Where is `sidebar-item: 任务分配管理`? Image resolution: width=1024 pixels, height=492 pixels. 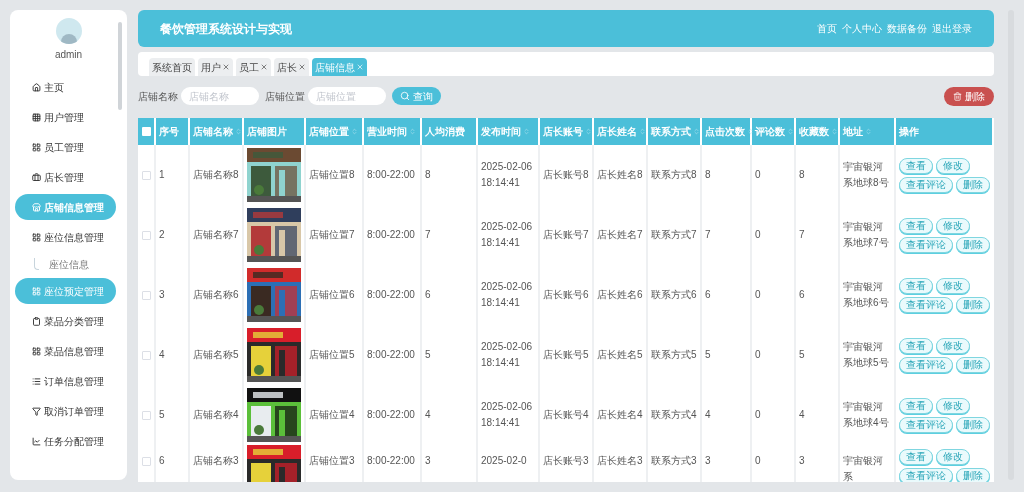 sidebar-item: 任务分配管理 is located at coordinates (65, 441).